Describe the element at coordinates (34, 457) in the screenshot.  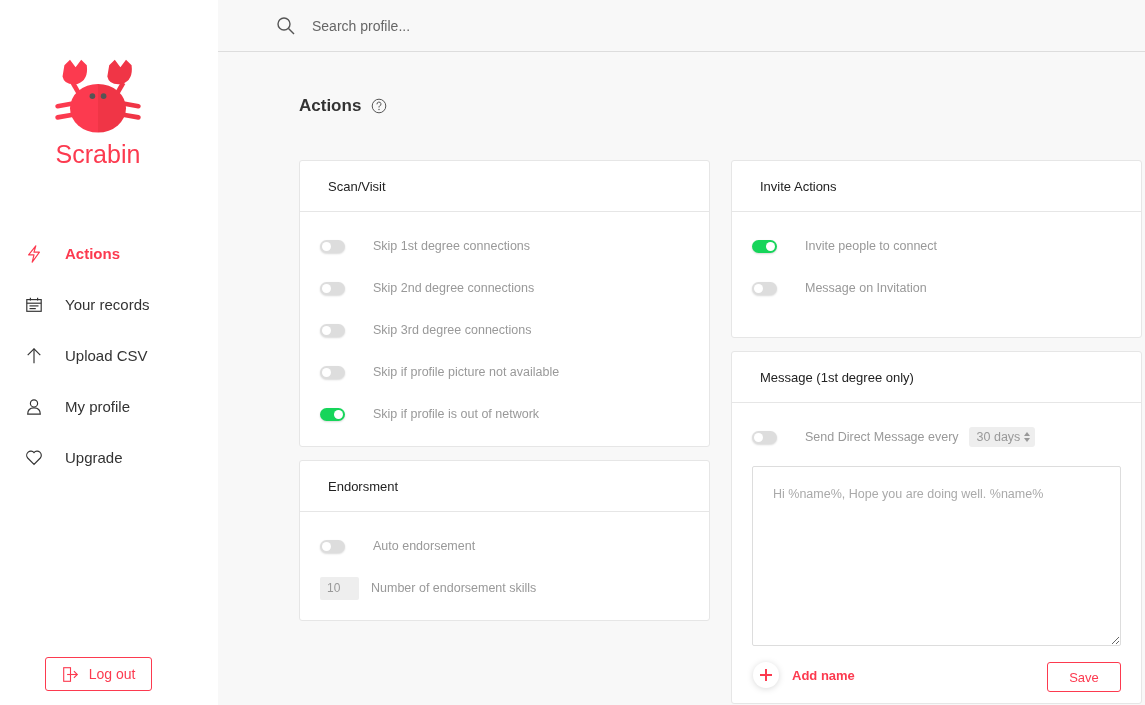
I see `heart-icon` at that location.